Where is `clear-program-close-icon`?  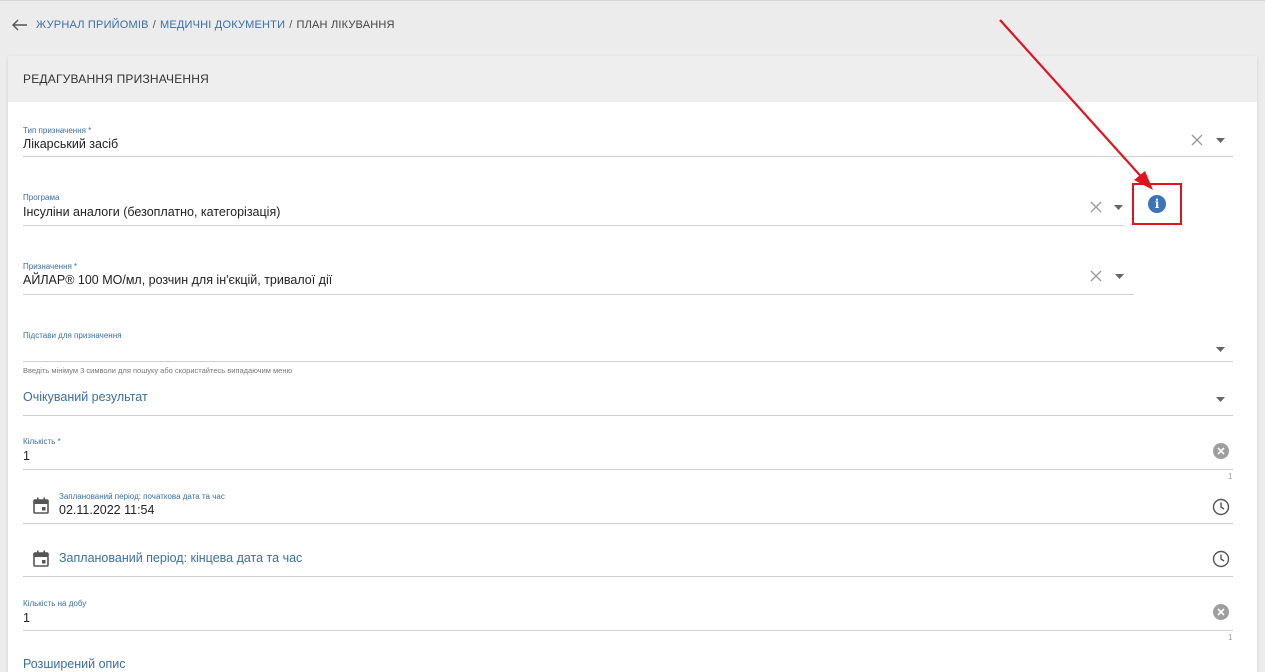
clear-program-close-icon is located at coordinates (1096, 207).